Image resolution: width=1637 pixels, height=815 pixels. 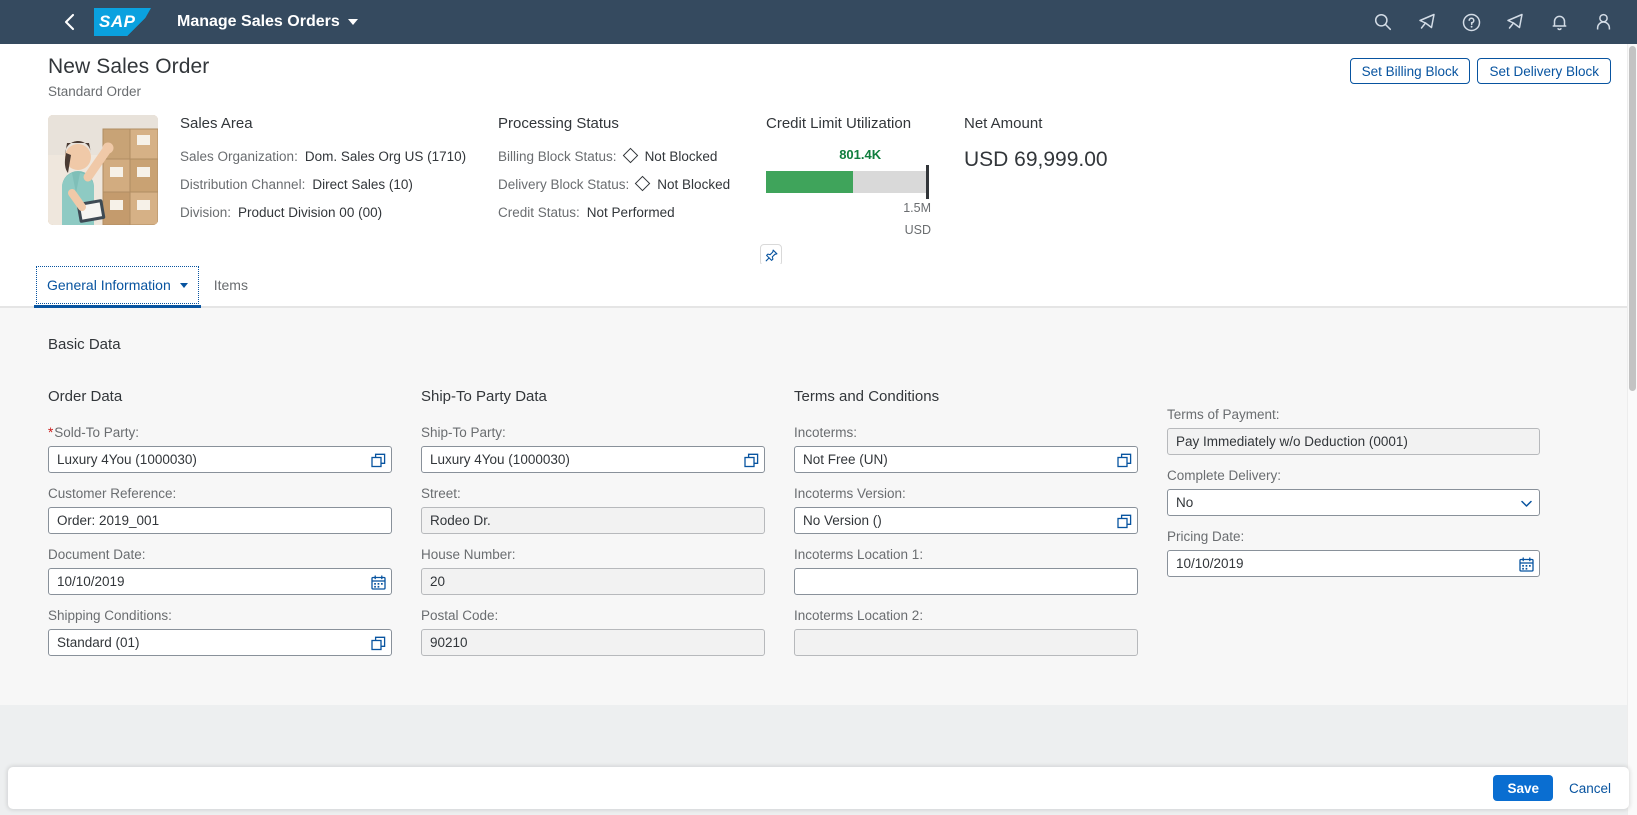 What do you see at coordinates (117, 286) in the screenshot?
I see `tab-general-information: General Information` at bounding box center [117, 286].